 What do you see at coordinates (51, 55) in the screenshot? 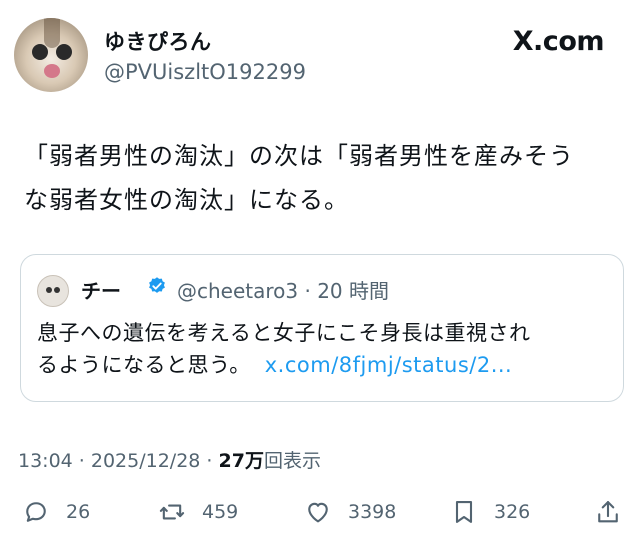
I see `author-avatar` at bounding box center [51, 55].